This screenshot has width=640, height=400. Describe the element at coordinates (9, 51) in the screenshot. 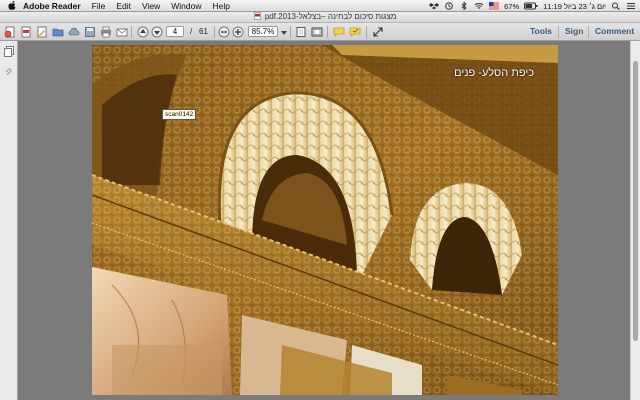

I see `page-thumbnails-icon` at that location.